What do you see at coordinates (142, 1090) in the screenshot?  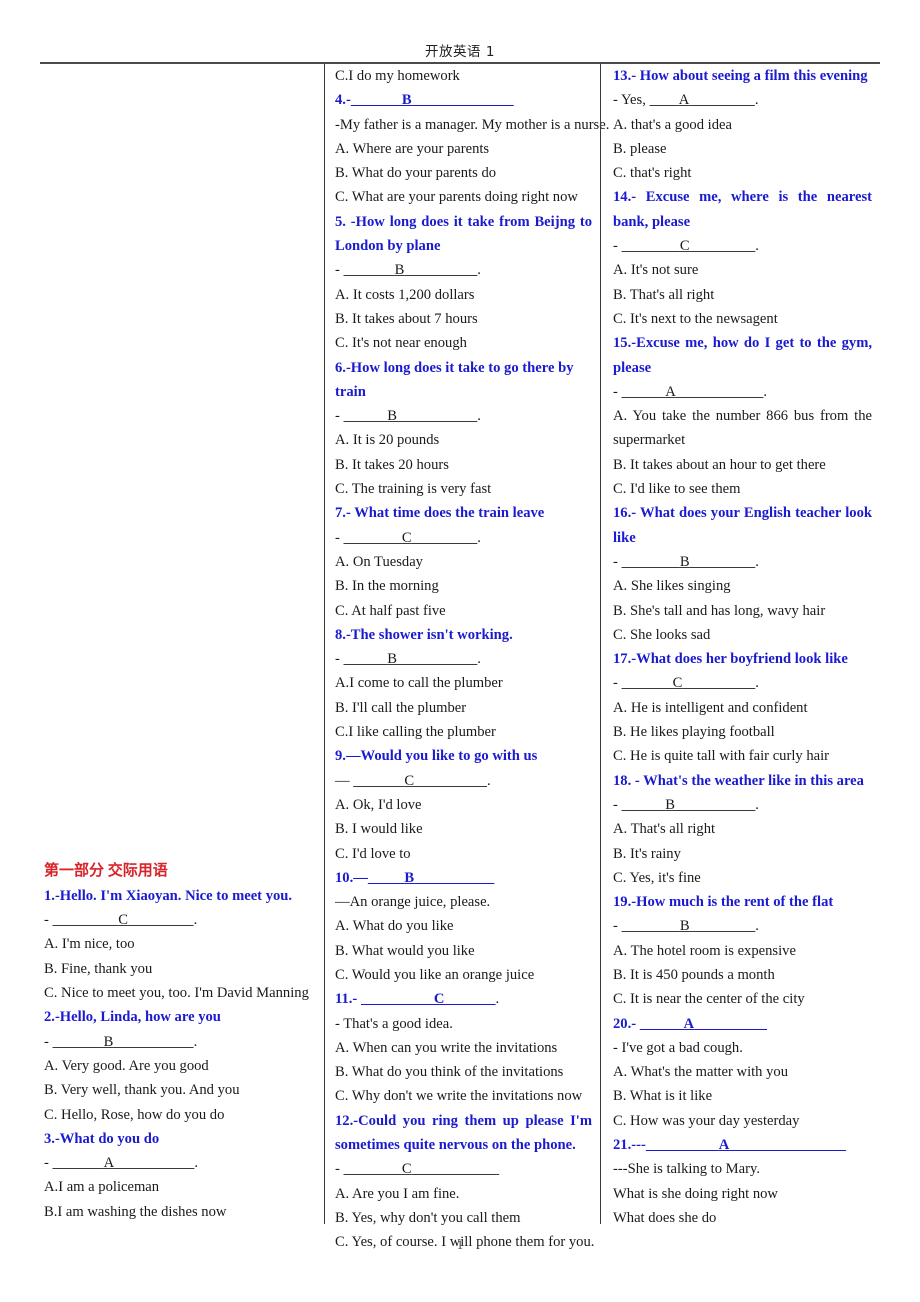 I see `answer-option: B. Very well, thank you. And you` at bounding box center [142, 1090].